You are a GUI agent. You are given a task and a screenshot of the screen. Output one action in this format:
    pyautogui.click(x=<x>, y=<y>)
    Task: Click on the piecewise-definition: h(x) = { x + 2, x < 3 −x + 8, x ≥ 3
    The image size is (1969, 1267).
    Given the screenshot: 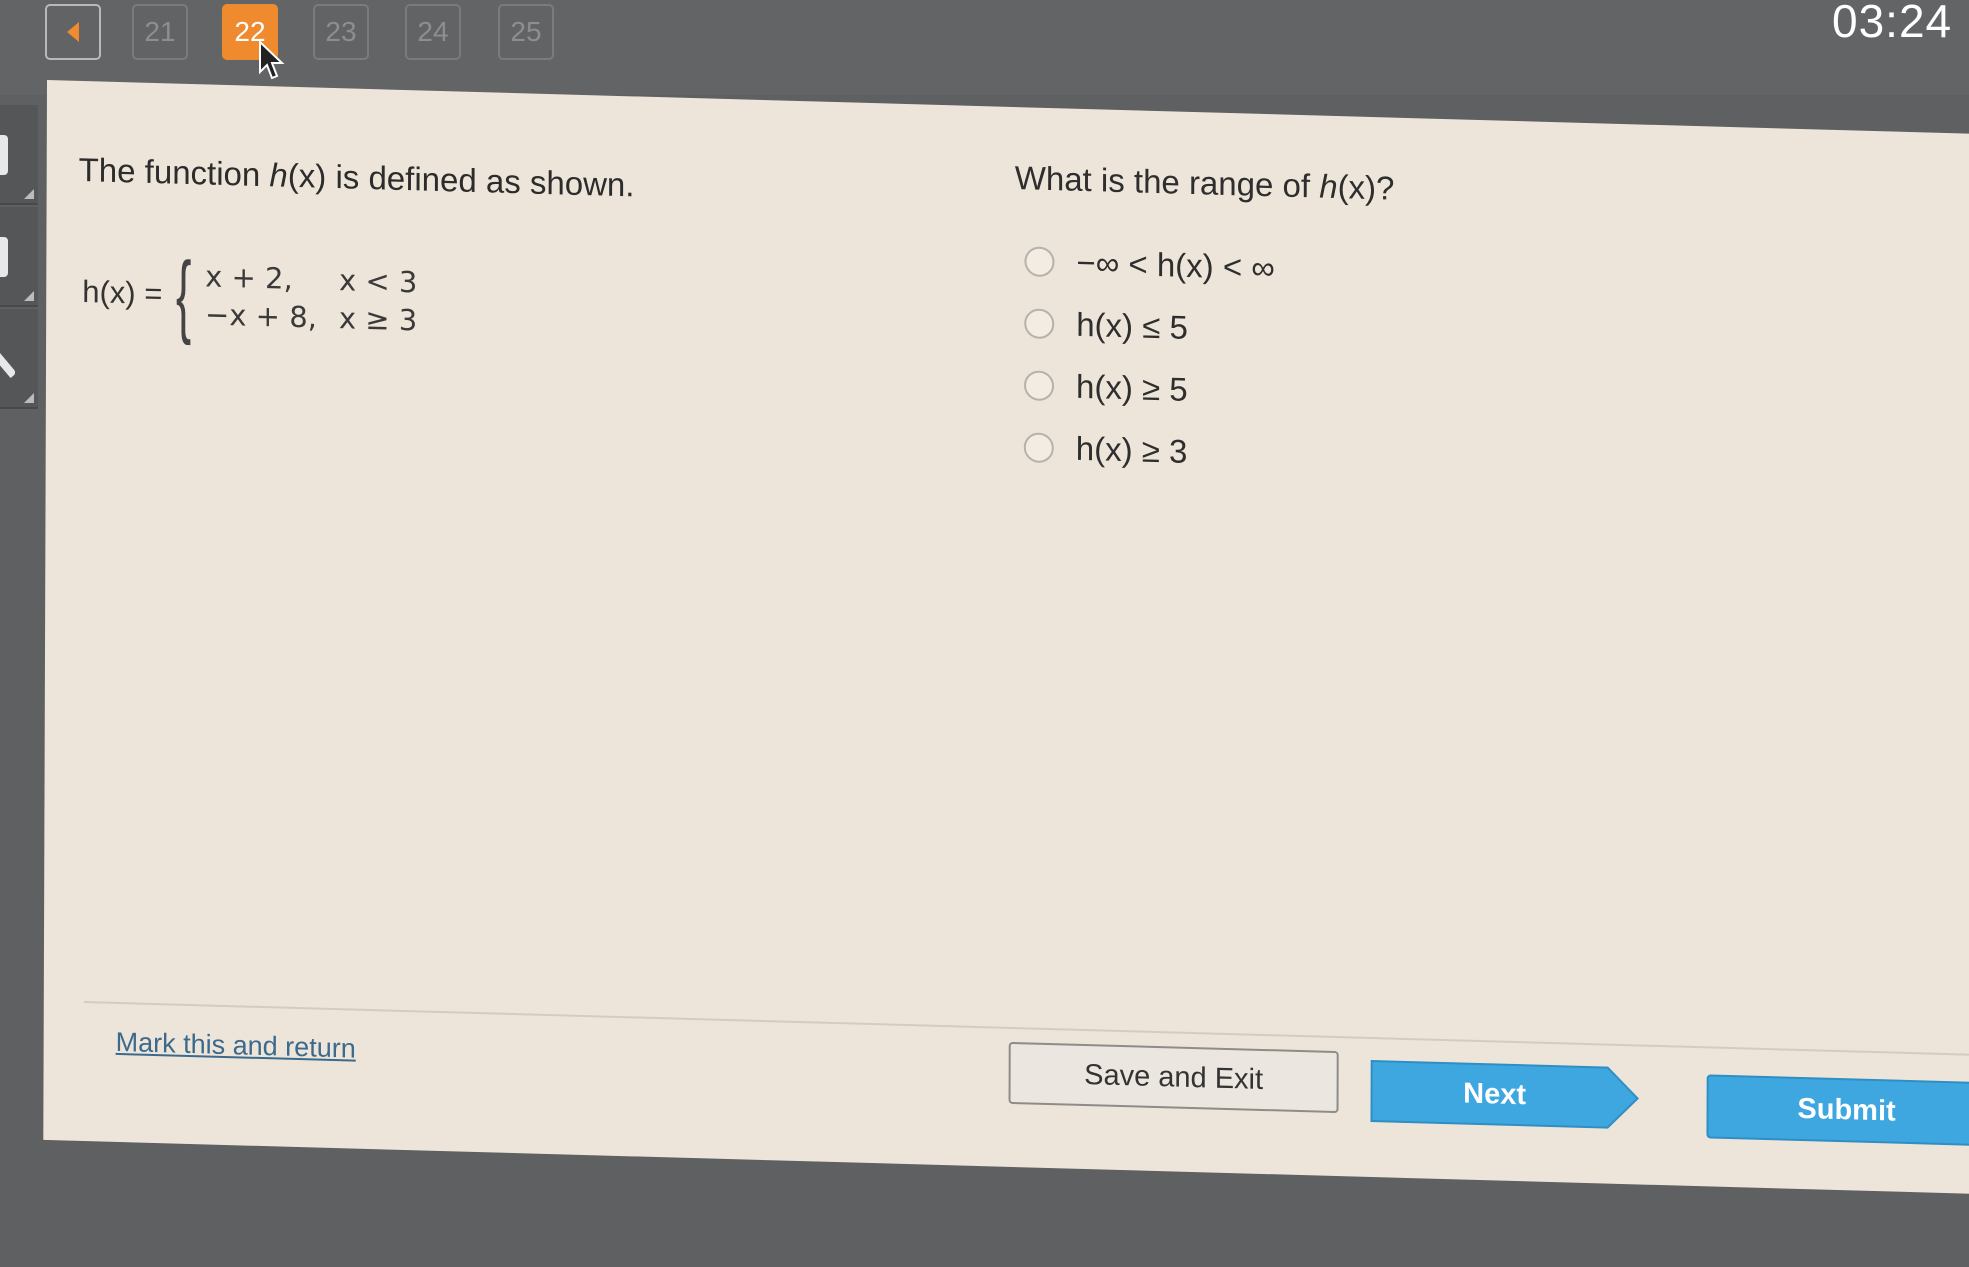 What is the action you would take?
    pyautogui.click(x=249, y=295)
    